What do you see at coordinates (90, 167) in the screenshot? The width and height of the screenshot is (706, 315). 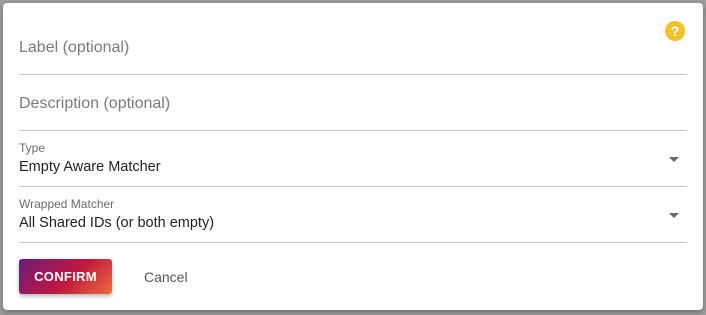 I see `type-value: Empty Aware Matcher` at bounding box center [90, 167].